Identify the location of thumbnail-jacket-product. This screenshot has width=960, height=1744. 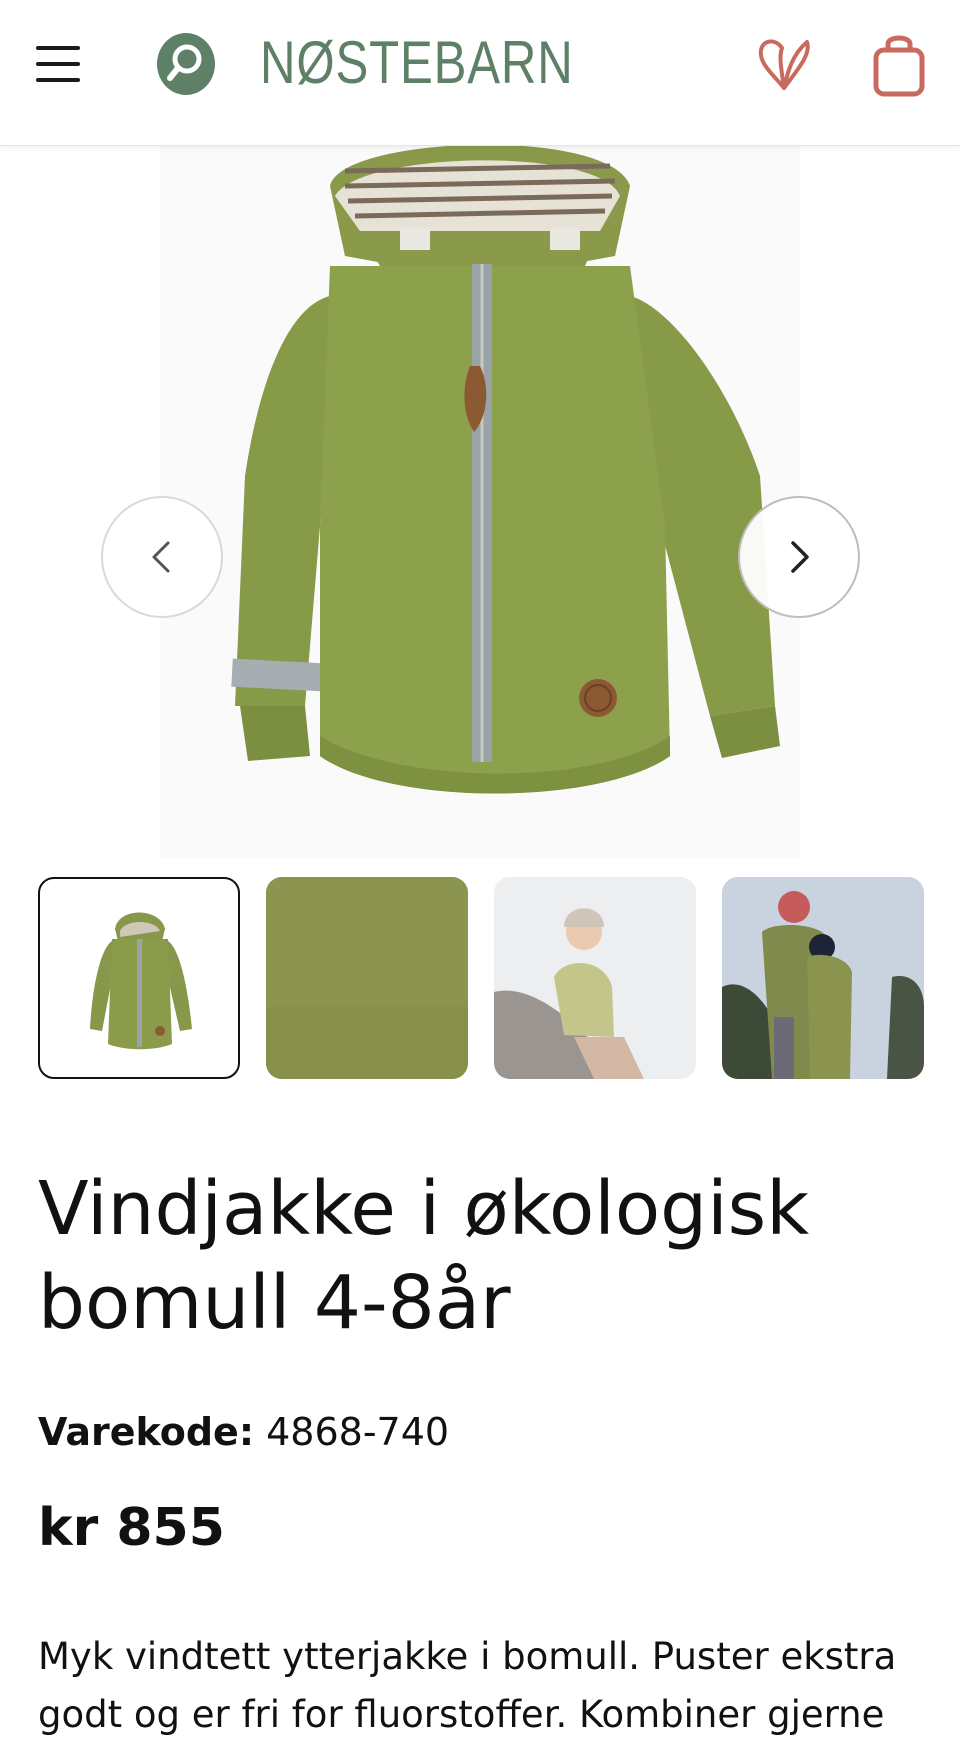
(139, 978).